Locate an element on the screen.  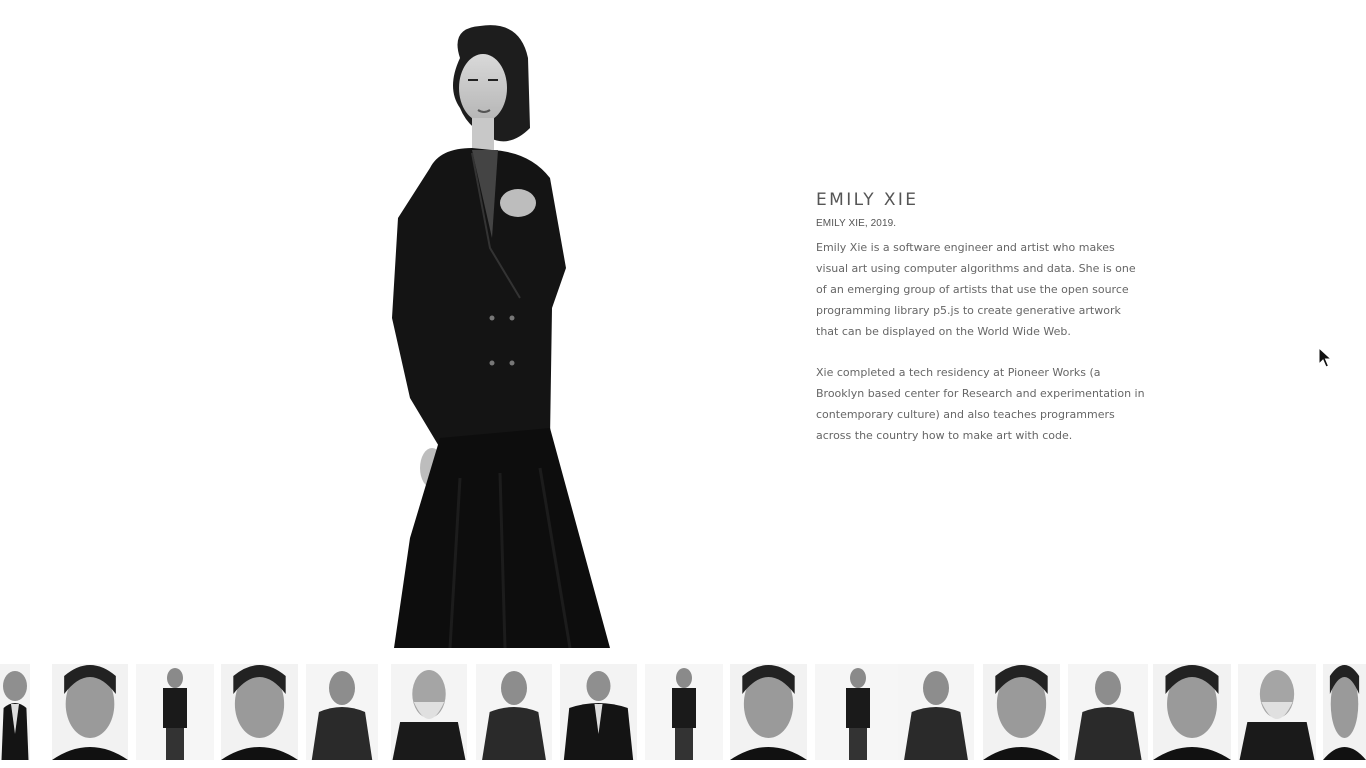
person-name: EMILY XIE is located at coordinates (867, 200).